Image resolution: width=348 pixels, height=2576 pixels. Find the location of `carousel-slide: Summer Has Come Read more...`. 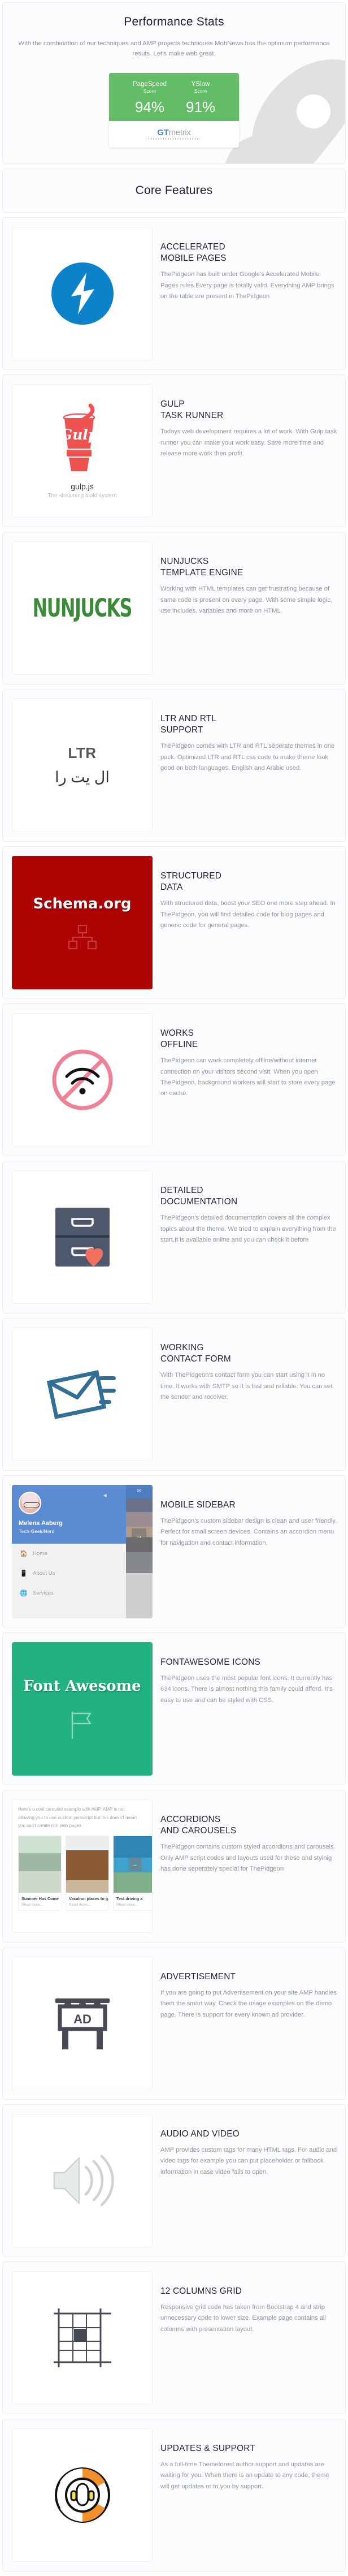

carousel-slide: Summer Has Come Read more... is located at coordinates (40, 1873).